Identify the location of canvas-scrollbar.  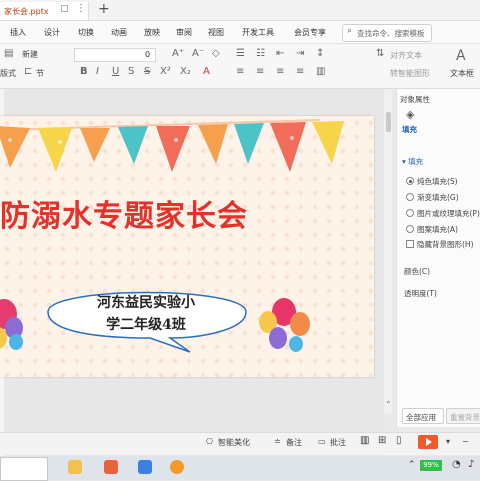
(388, 251).